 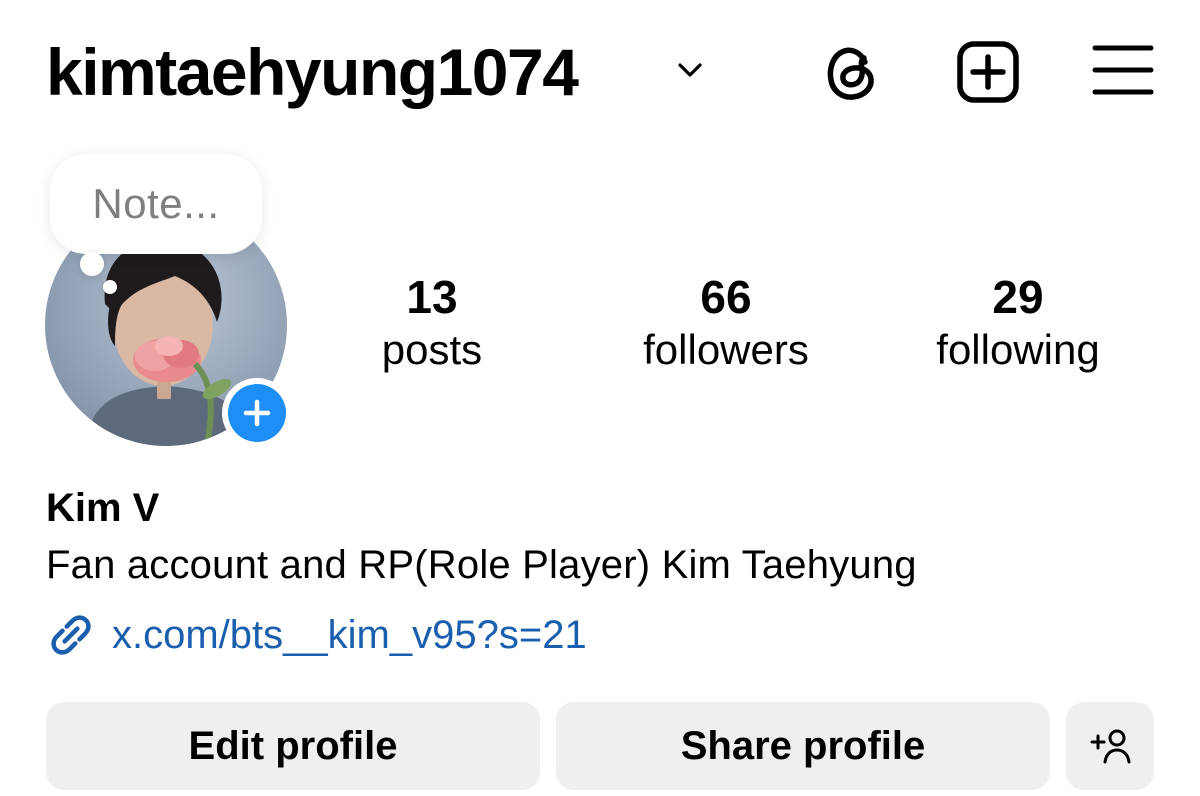 I want to click on chevron-down-icon, so click(x=690, y=70).